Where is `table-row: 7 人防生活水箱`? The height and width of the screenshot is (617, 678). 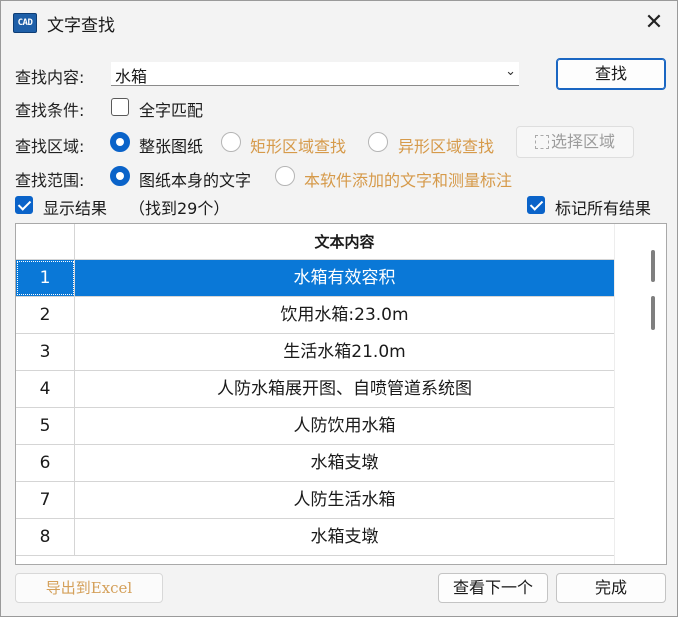 table-row: 7 人防生活水箱 is located at coordinates (315, 500).